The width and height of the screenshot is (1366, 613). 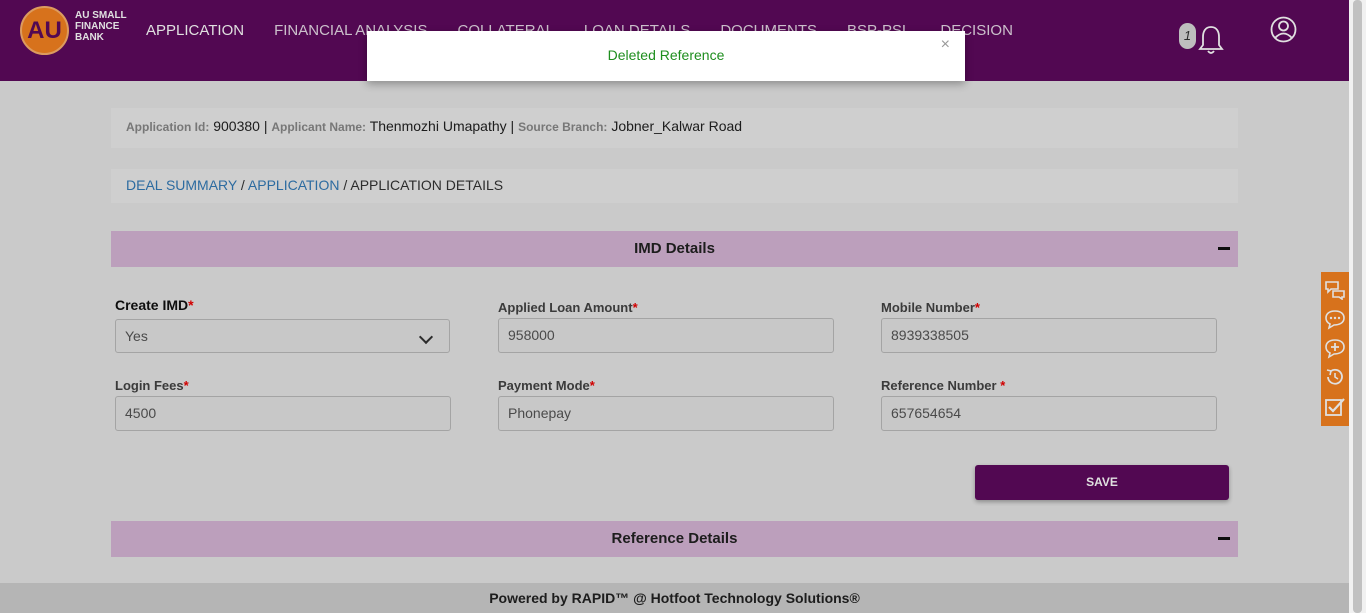 I want to click on imd-details-title: IMD Details, so click(x=674, y=248).